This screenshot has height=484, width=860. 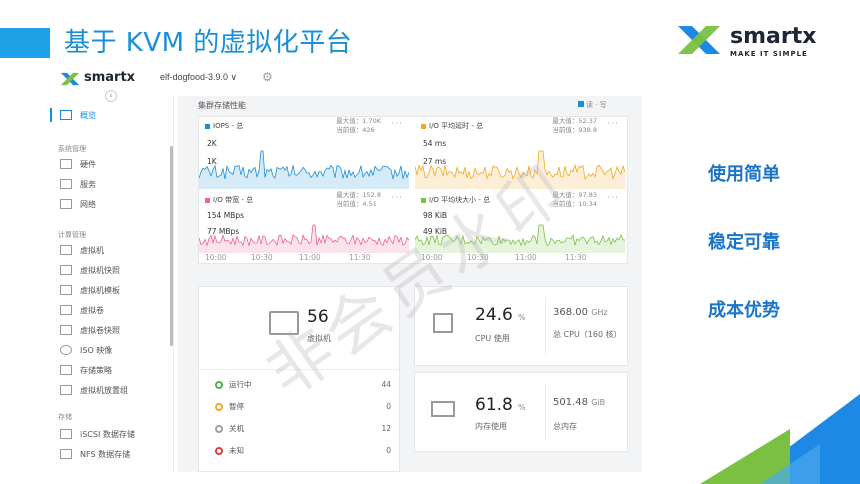 What do you see at coordinates (460, 200) in the screenshot?
I see `blocksize-title: I/O 平均块大小 - 总` at bounding box center [460, 200].